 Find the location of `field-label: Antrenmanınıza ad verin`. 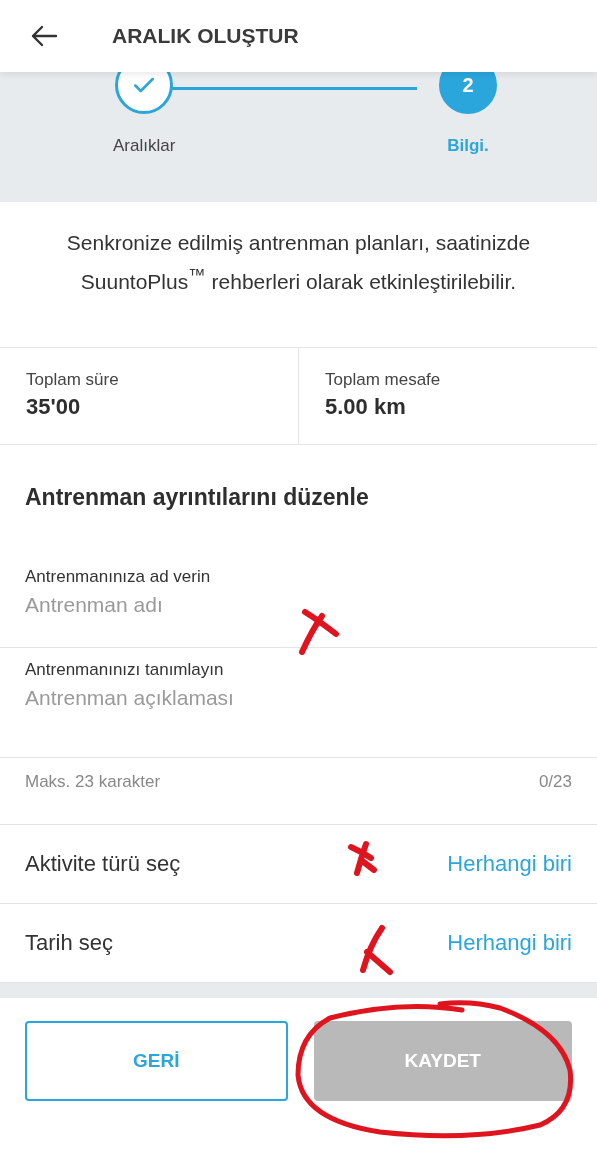

field-label: Antrenmanınıza ad verin is located at coordinates (118, 577).